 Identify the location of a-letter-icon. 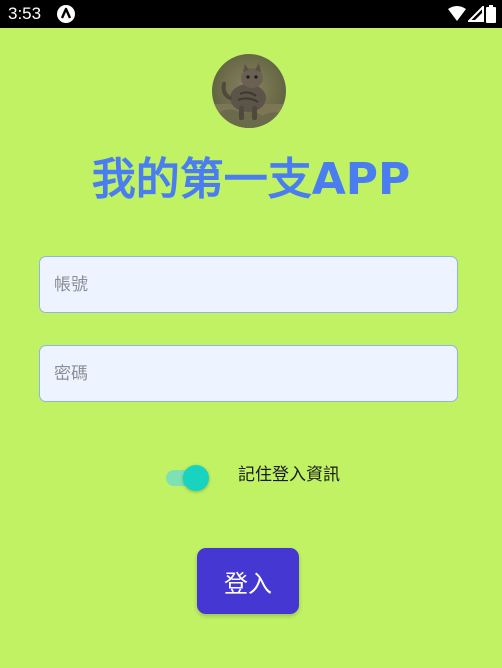
(66, 14).